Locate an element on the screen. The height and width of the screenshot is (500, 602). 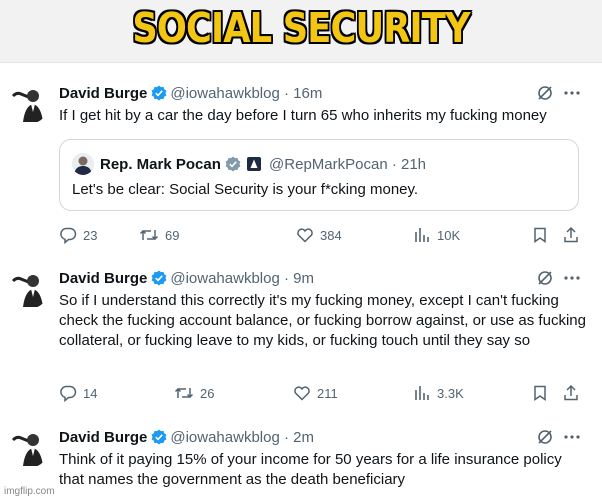
repost-count: 26 is located at coordinates (207, 393).